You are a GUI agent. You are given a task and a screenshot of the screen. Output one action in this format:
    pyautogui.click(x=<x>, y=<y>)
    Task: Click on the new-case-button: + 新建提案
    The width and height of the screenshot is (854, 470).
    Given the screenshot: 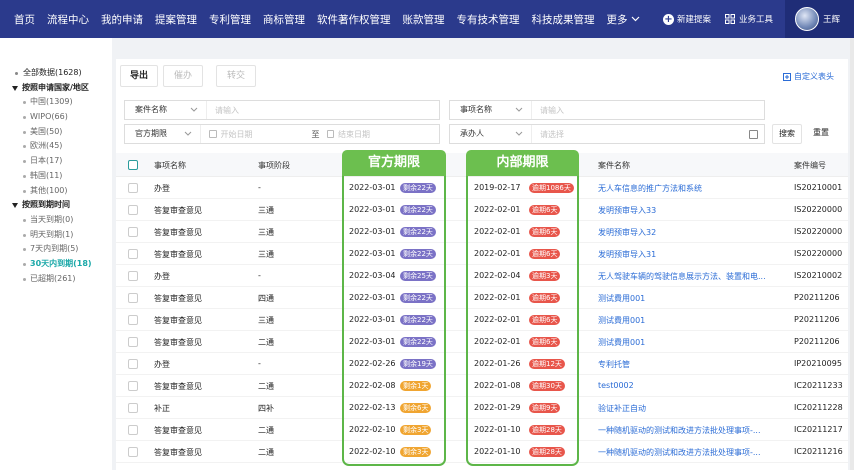 What is the action you would take?
    pyautogui.click(x=686, y=19)
    